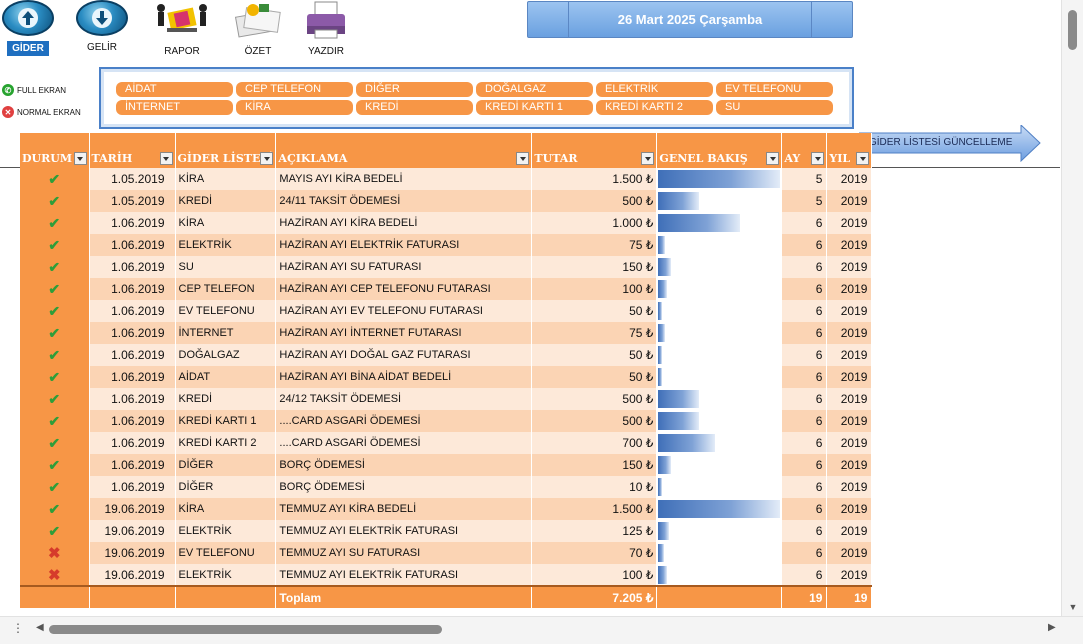 The image size is (1083, 644). Describe the element at coordinates (1072, 30) in the screenshot. I see `vertical-scroll-thumb` at that location.